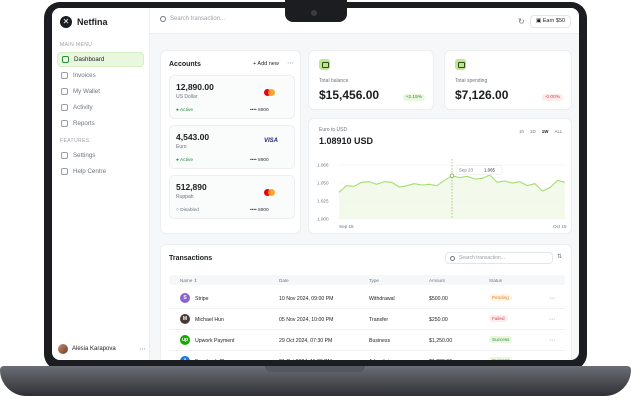 The image size is (631, 400). I want to click on x-tick-label: Sep 15, so click(346, 226).